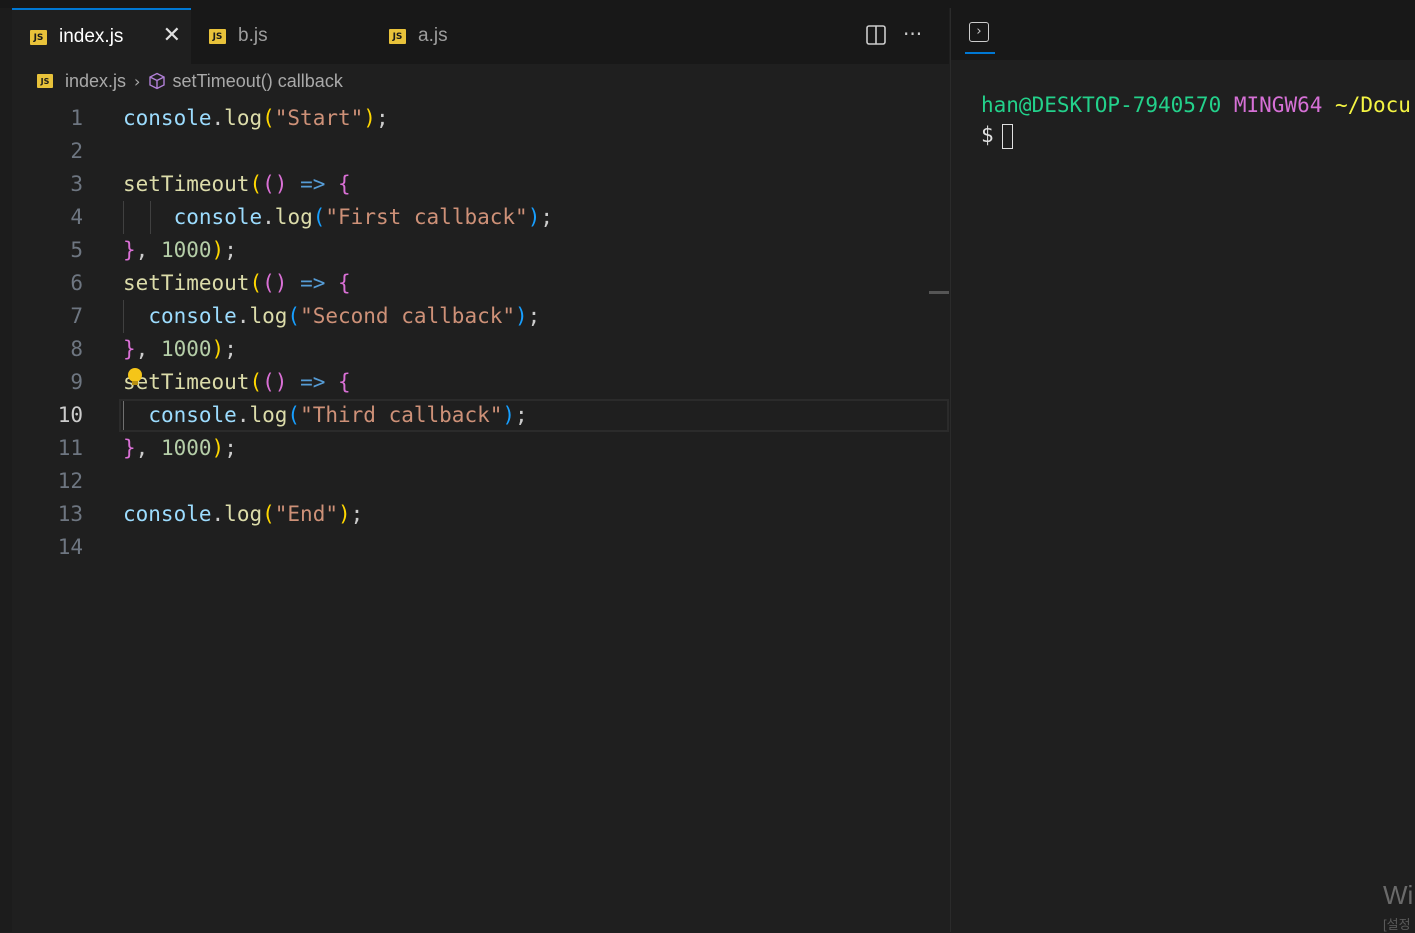  I want to click on lightbulb-icon, so click(135, 376).